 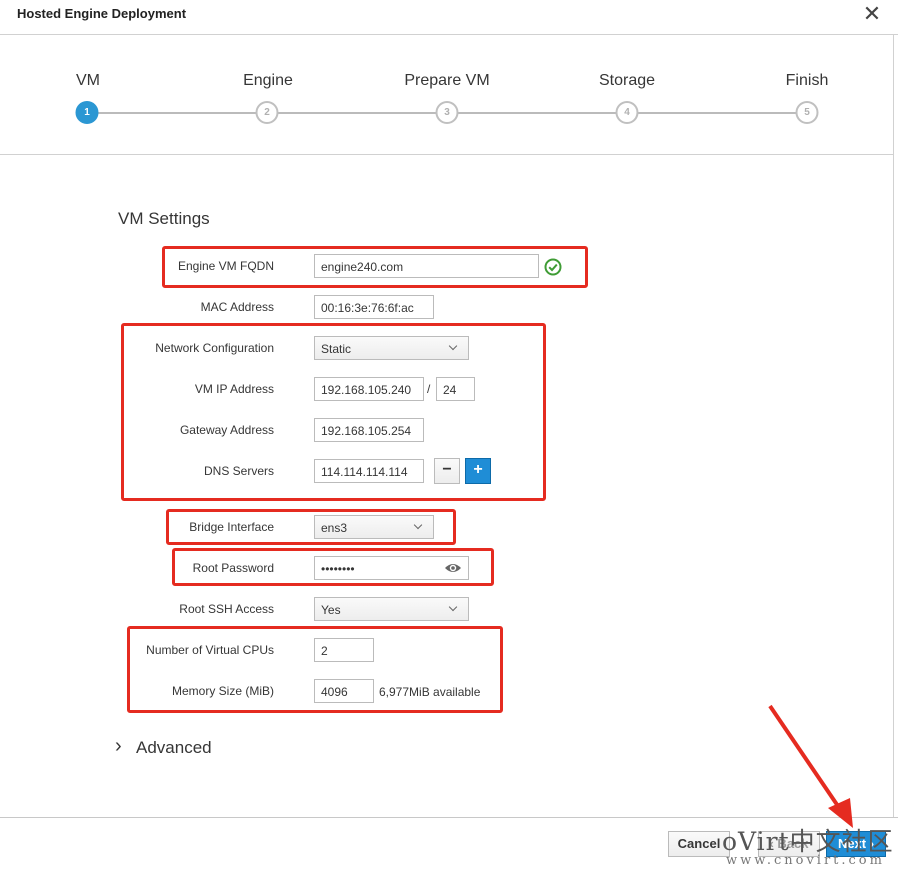 What do you see at coordinates (174, 748) in the screenshot?
I see `advanced-toggle: Advanced` at bounding box center [174, 748].